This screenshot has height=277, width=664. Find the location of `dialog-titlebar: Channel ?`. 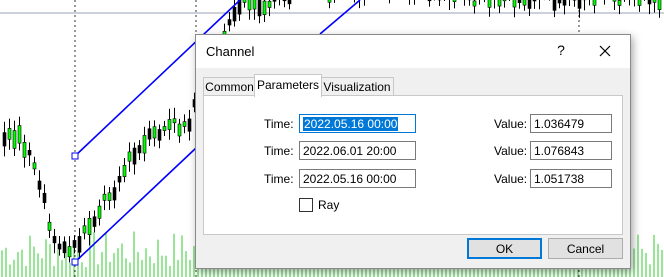

dialog-titlebar: Channel ? is located at coordinates (413, 51).